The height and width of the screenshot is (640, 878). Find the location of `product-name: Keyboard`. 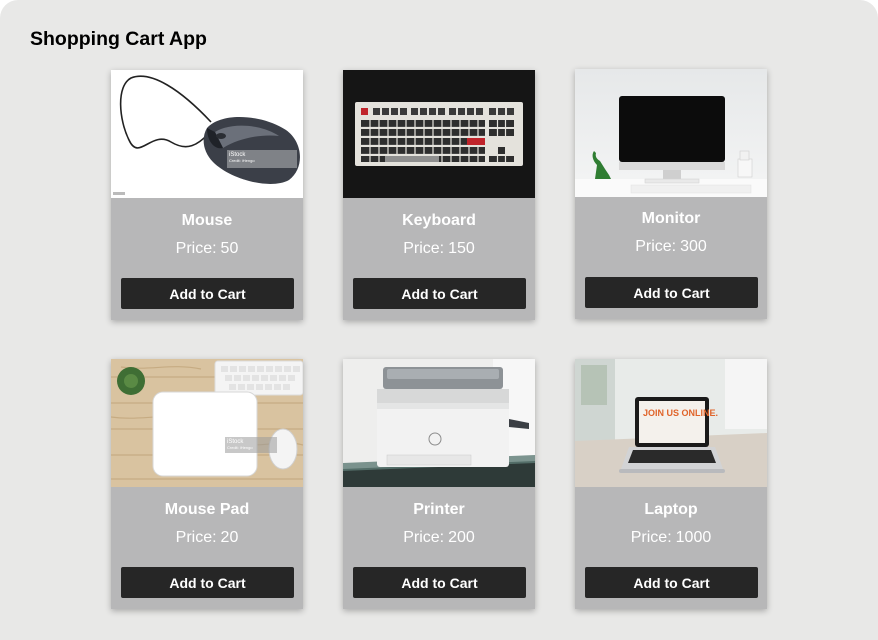

product-name: Keyboard is located at coordinates (439, 220).